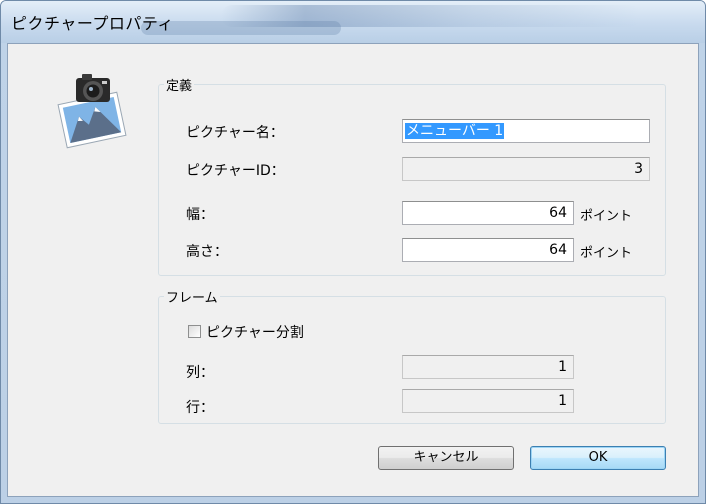 This screenshot has height=504, width=706. Describe the element at coordinates (194, 331) in the screenshot. I see `picture-split-checkbox` at that location.